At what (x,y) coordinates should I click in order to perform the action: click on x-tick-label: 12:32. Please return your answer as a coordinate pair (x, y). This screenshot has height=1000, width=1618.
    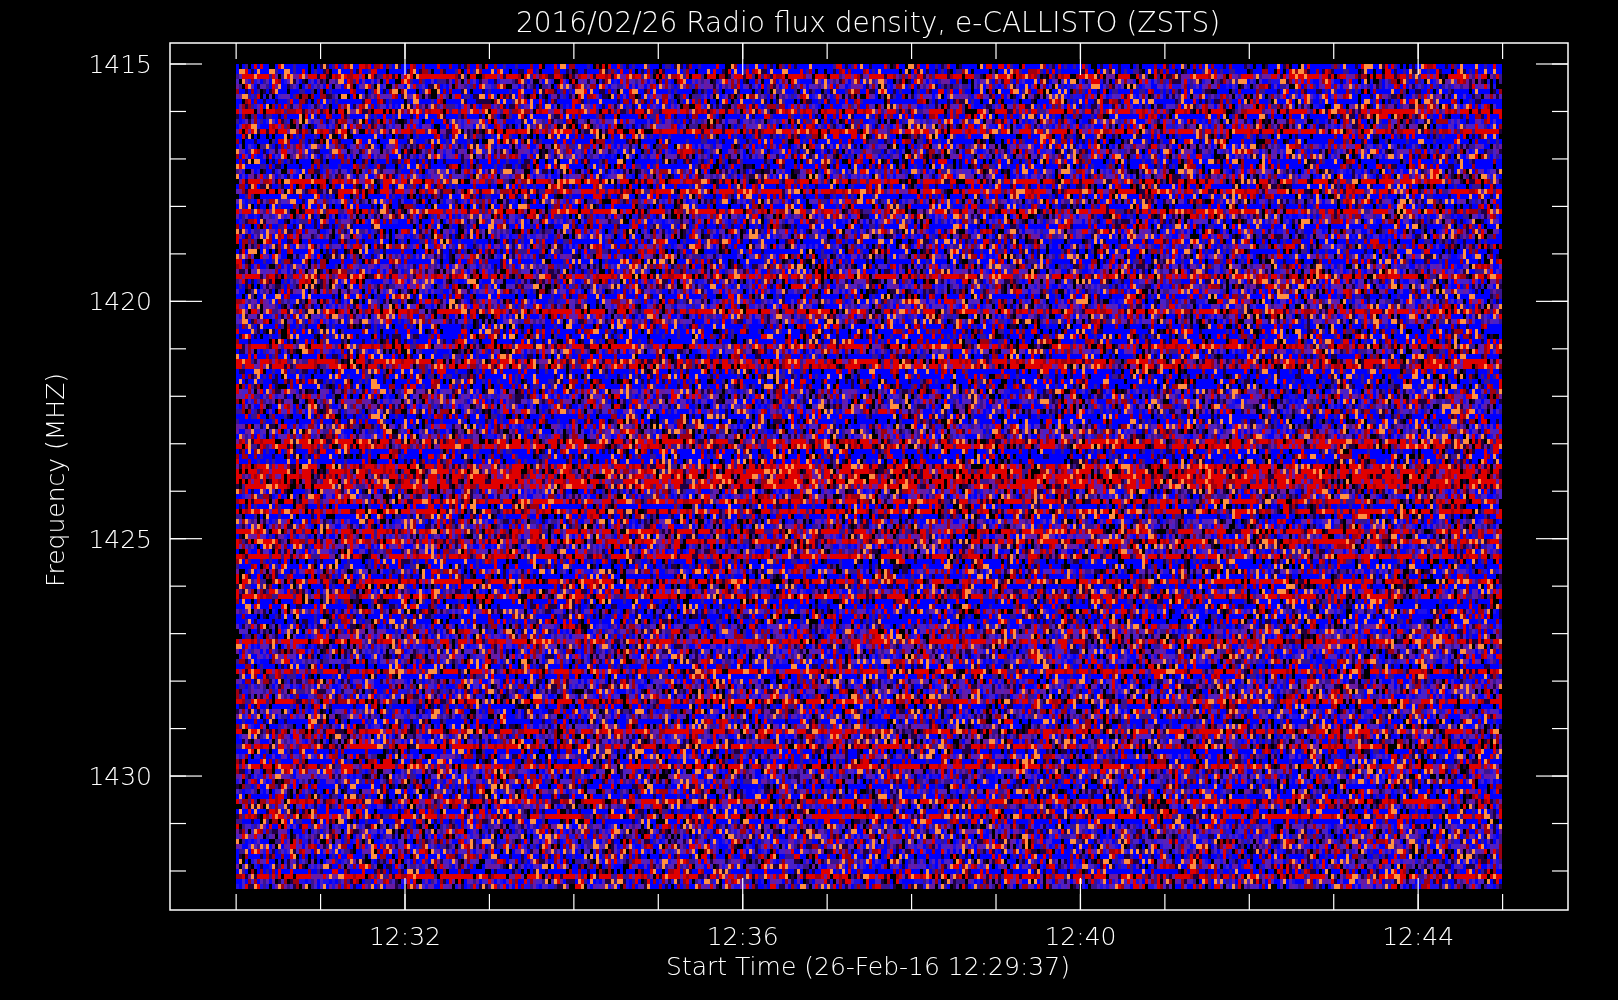
    Looking at the image, I should click on (405, 936).